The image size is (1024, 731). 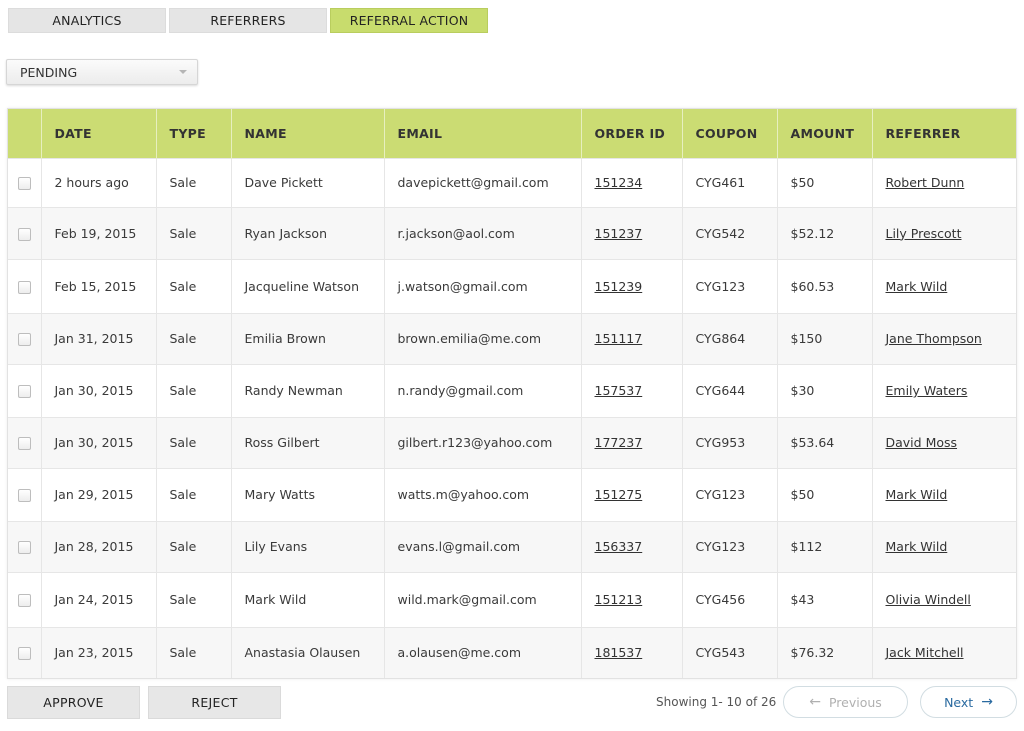 What do you see at coordinates (483, 338) in the screenshot?
I see `cell-email: brown.emilia@me.com` at bounding box center [483, 338].